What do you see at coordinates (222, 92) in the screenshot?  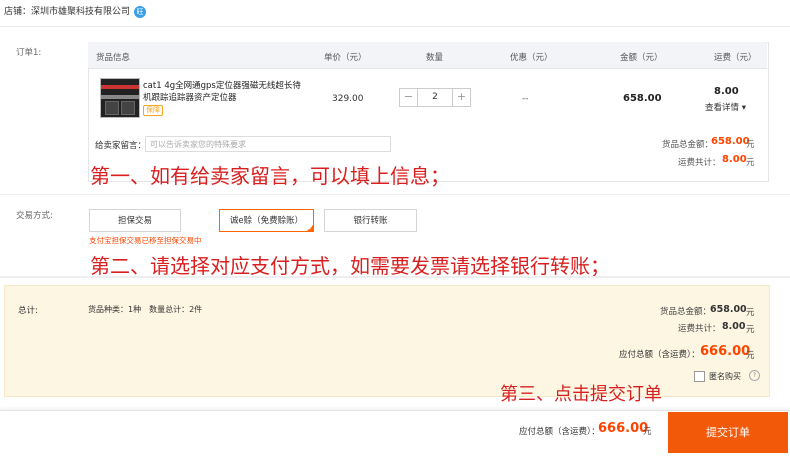 I see `product-title: cat1 4g全网通gps定位器强磁无线超长待机跟踪追踪器资产定位器` at bounding box center [222, 92].